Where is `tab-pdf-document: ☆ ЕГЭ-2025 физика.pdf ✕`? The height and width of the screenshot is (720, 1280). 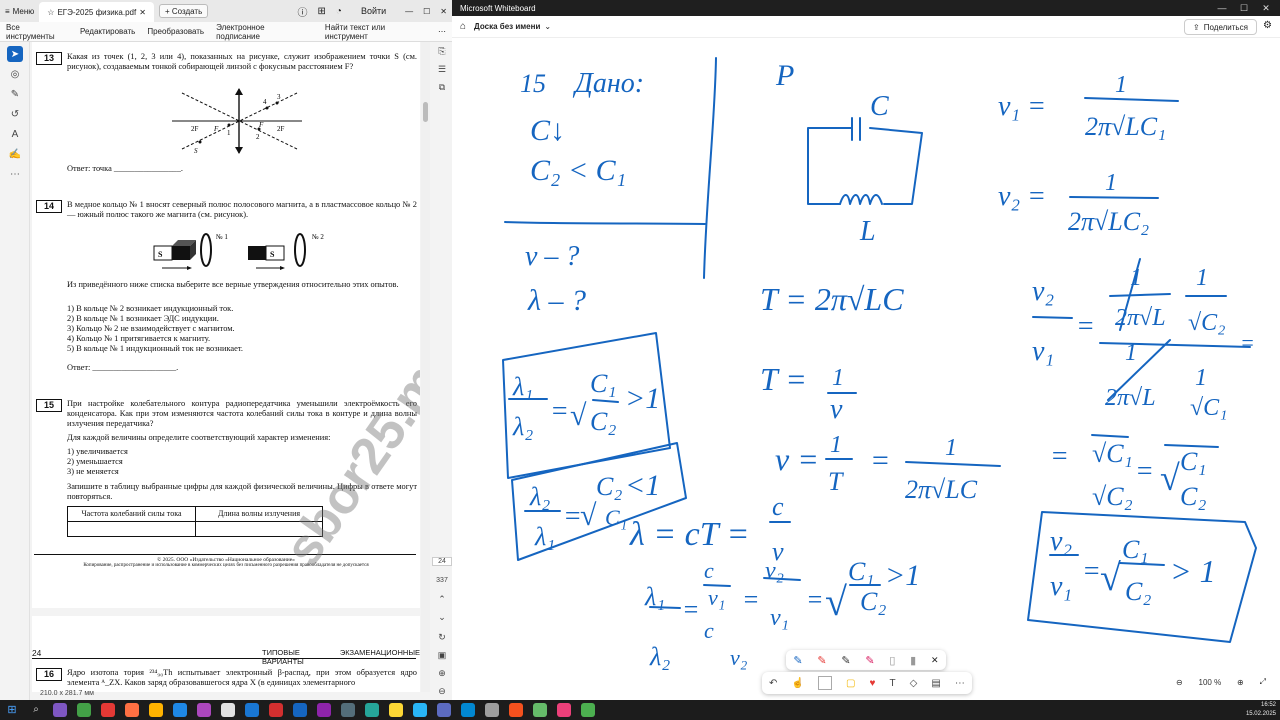
tab-pdf-document: ☆ ЕГЭ-2025 физика.pdf ✕ is located at coordinates (96, 12).